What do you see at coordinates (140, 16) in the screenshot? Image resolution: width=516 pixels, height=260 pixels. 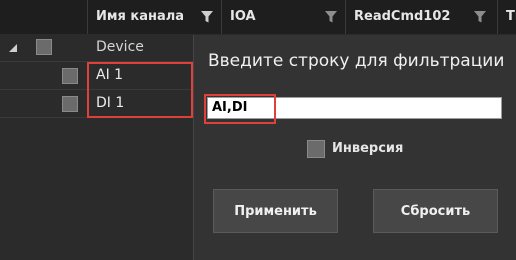 I see `header-channel-name-label: Имя канала` at bounding box center [140, 16].